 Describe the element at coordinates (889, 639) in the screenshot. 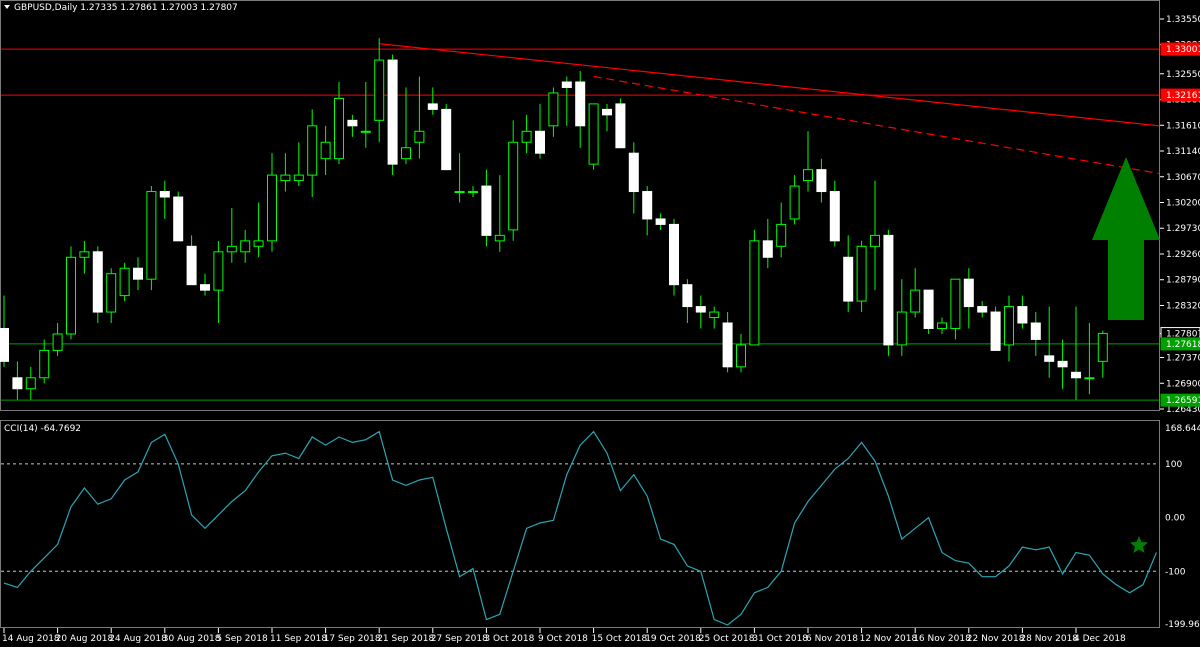

I see `time-axis-label: 12 Nov 2018` at that location.